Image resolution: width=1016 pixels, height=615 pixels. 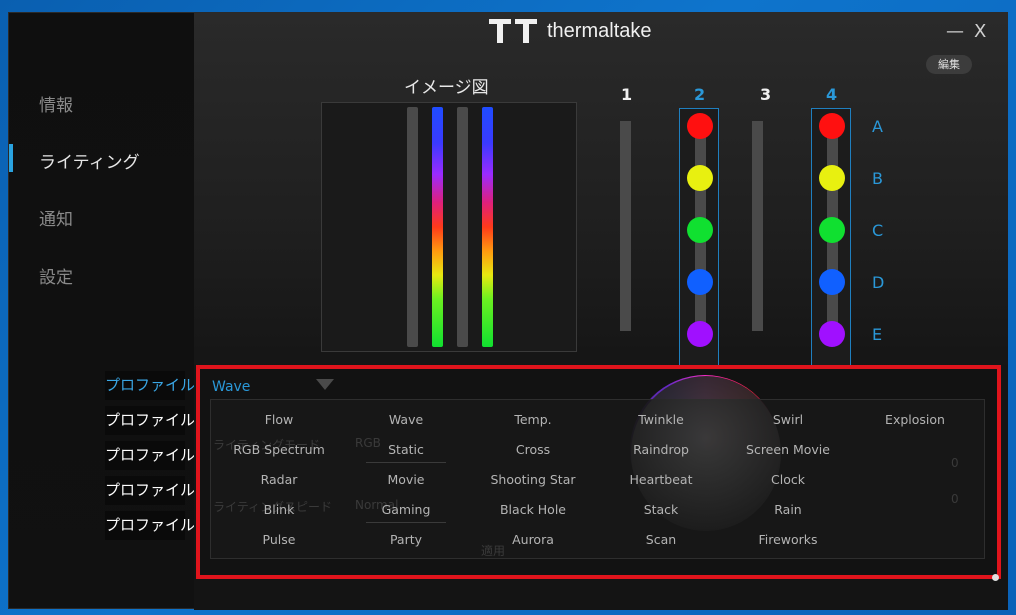 I want to click on brand-name: thermaltake, so click(x=599, y=30).